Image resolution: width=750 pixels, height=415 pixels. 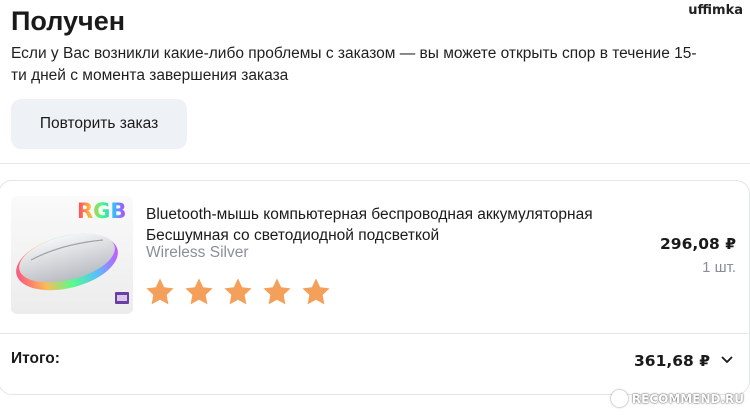 I want to click on item-quantity: 1 шт., so click(x=719, y=267).